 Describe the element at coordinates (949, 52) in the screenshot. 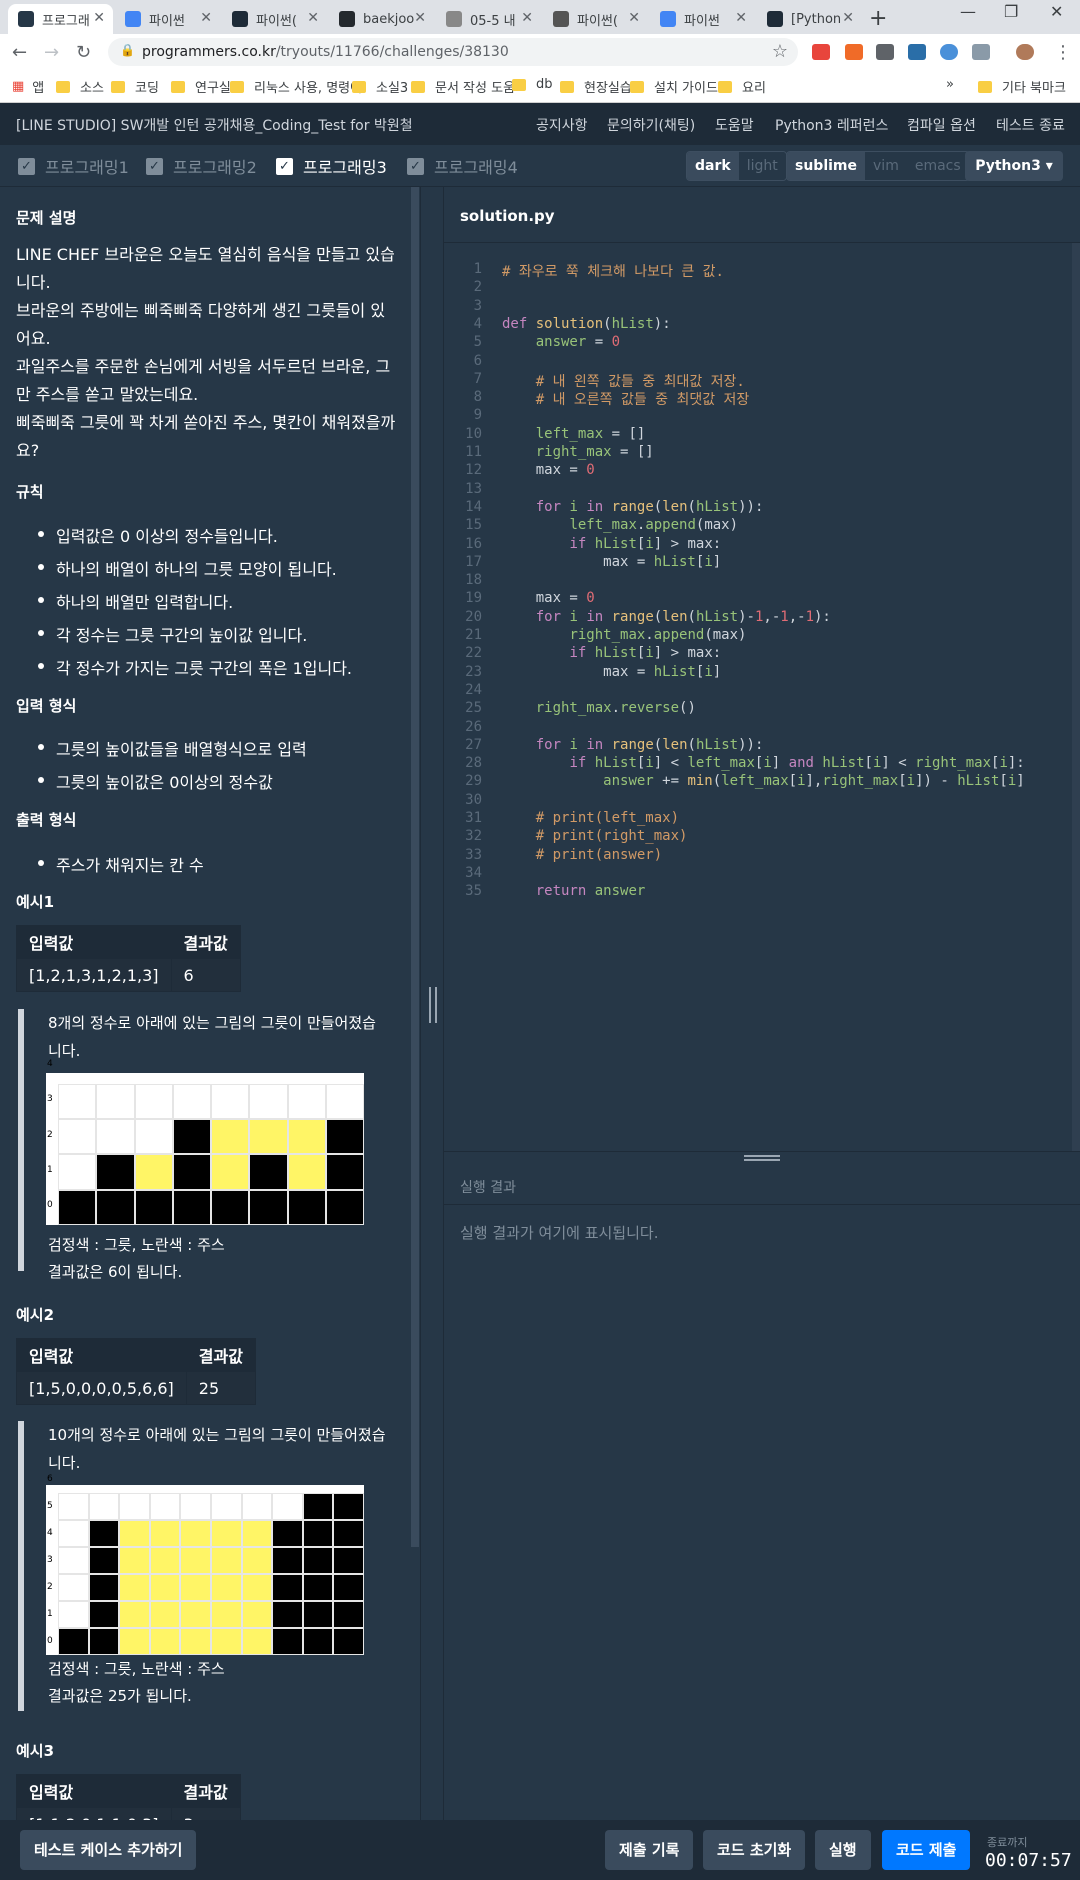

I see `cloud-icon` at that location.